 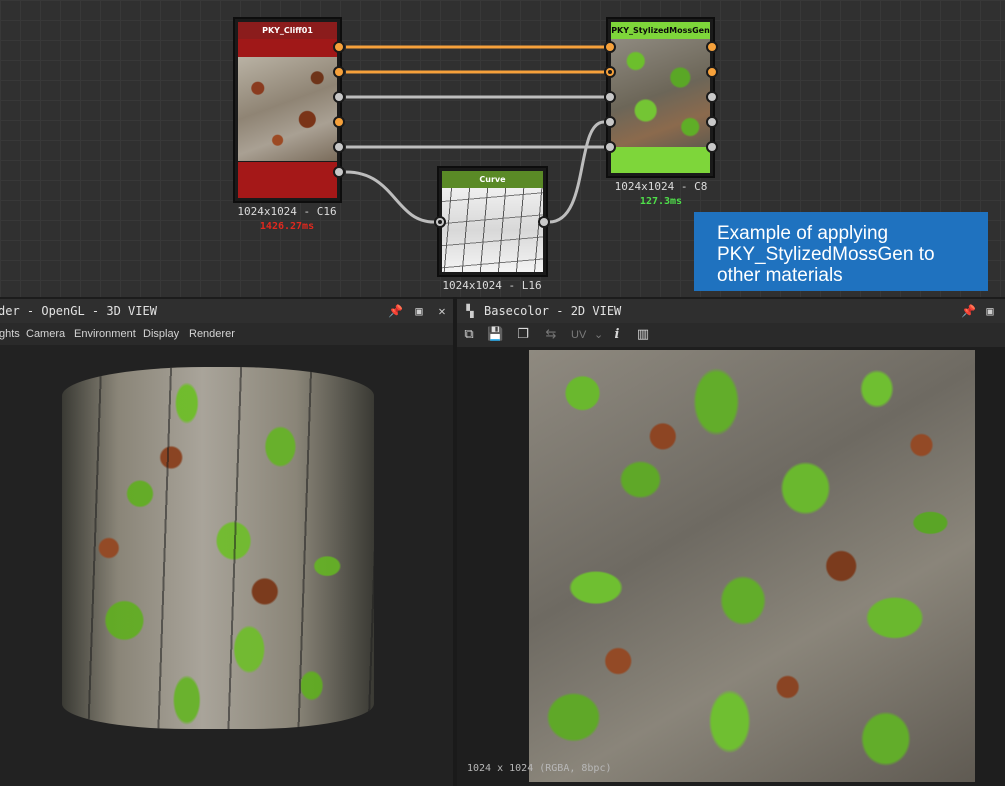 What do you see at coordinates (105, 334) in the screenshot?
I see `menu-environment: Environment` at bounding box center [105, 334].